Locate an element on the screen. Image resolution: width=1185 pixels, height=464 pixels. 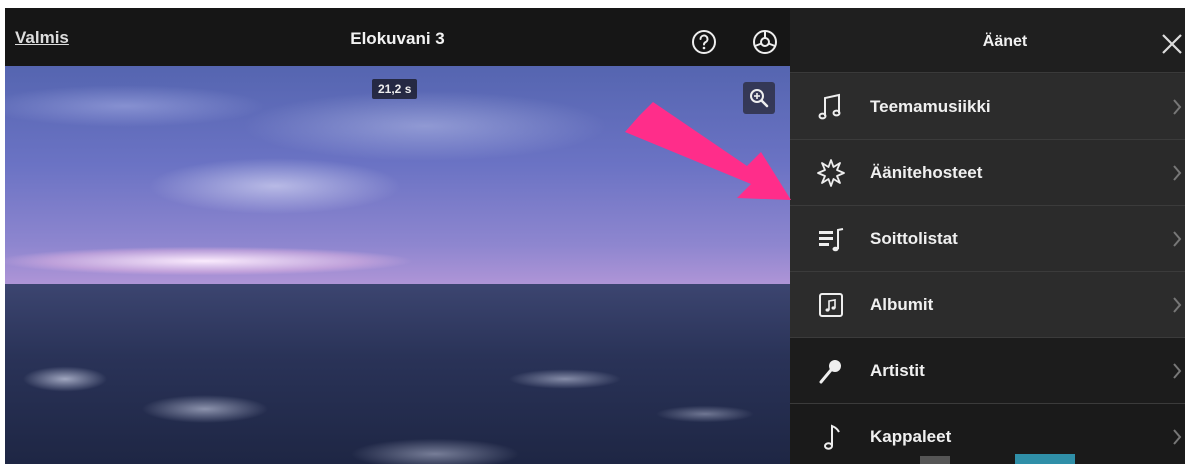
question-mark-icon is located at coordinates (704, 42).